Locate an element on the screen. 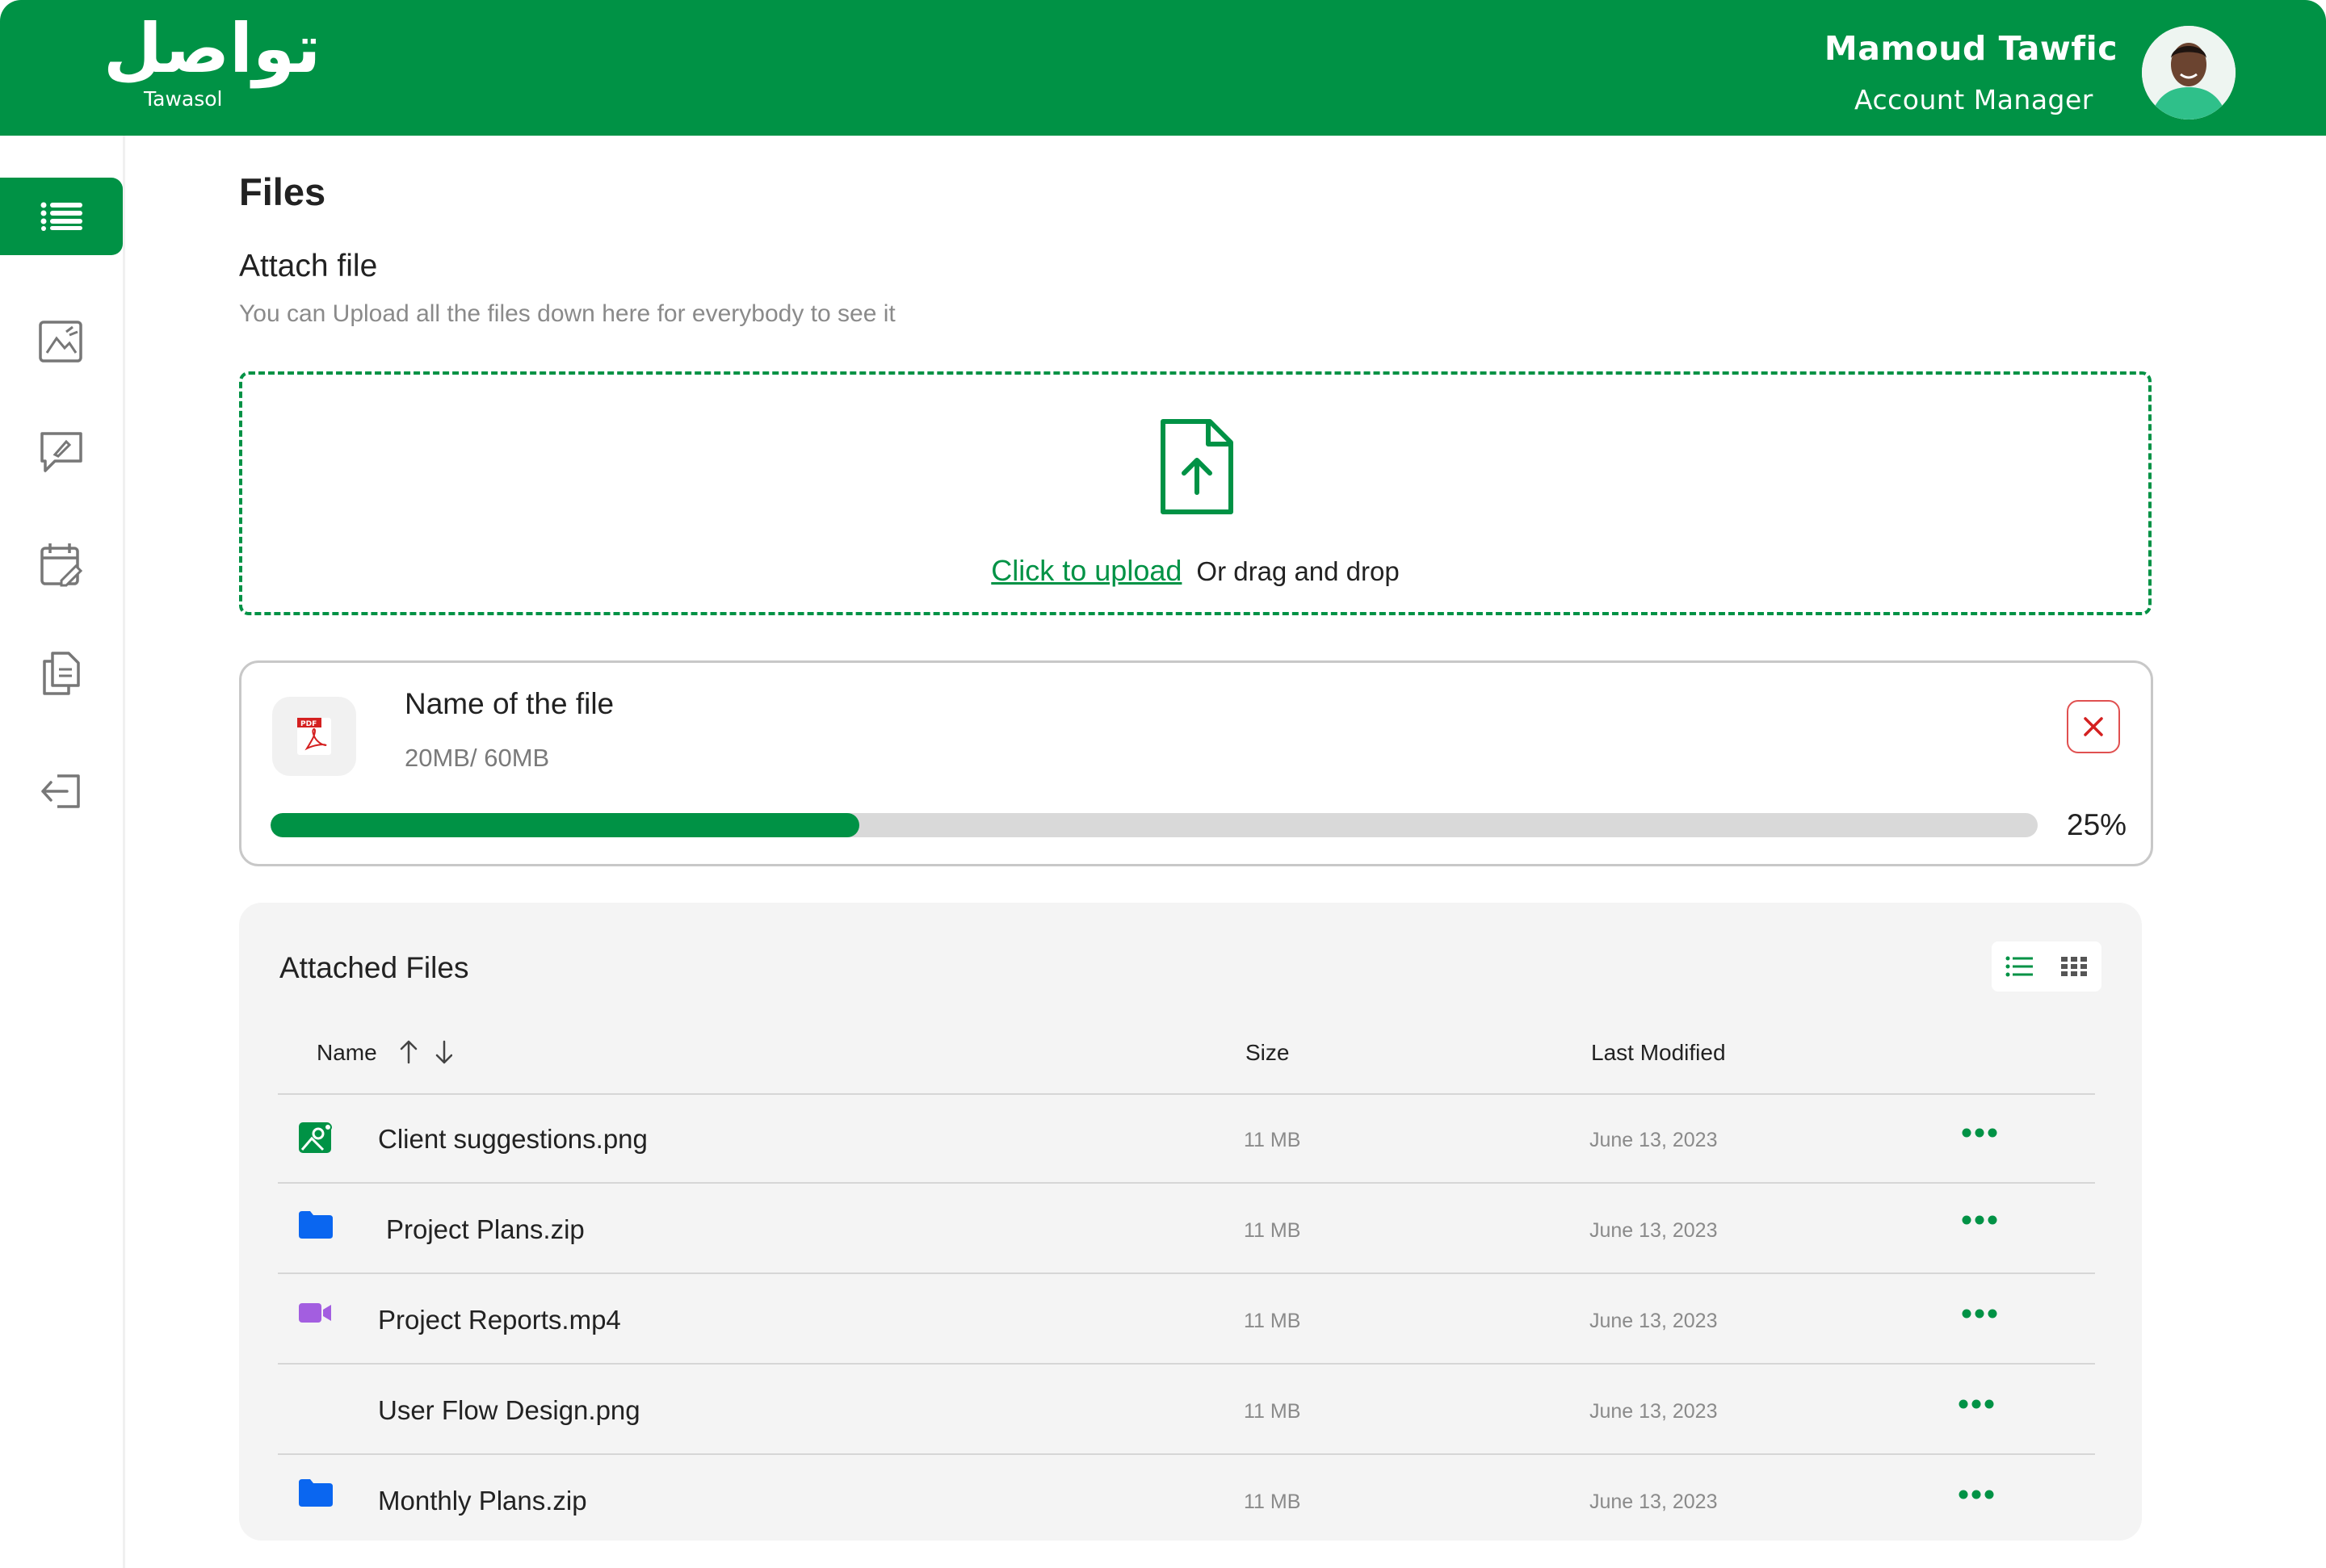 Image resolution: width=2326 pixels, height=1568 pixels. list-icon is located at coordinates (61, 216).